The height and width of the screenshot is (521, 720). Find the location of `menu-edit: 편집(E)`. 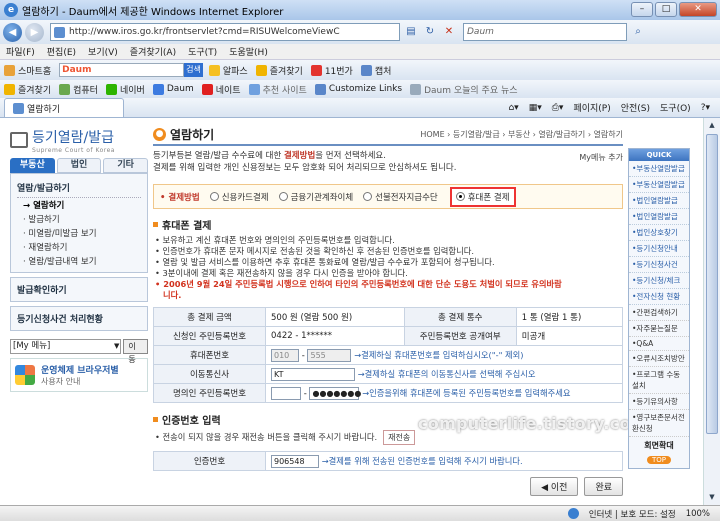

menu-edit: 편집(E) is located at coordinates (61, 51).